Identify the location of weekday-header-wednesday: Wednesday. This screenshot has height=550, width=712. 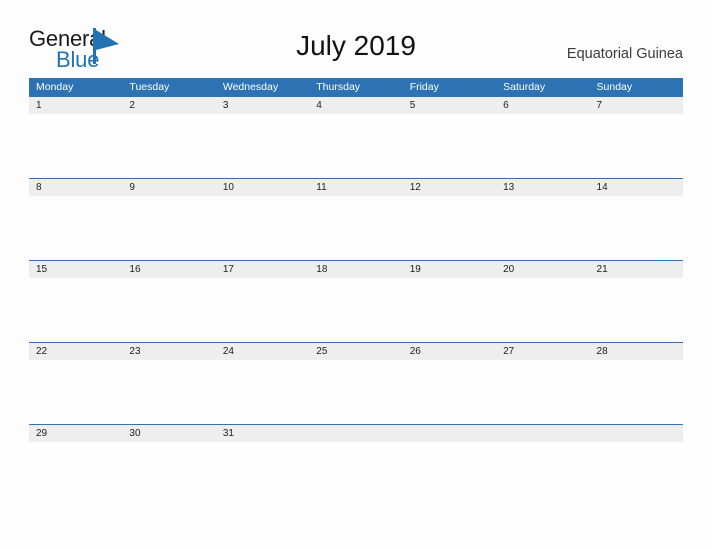
(250, 87).